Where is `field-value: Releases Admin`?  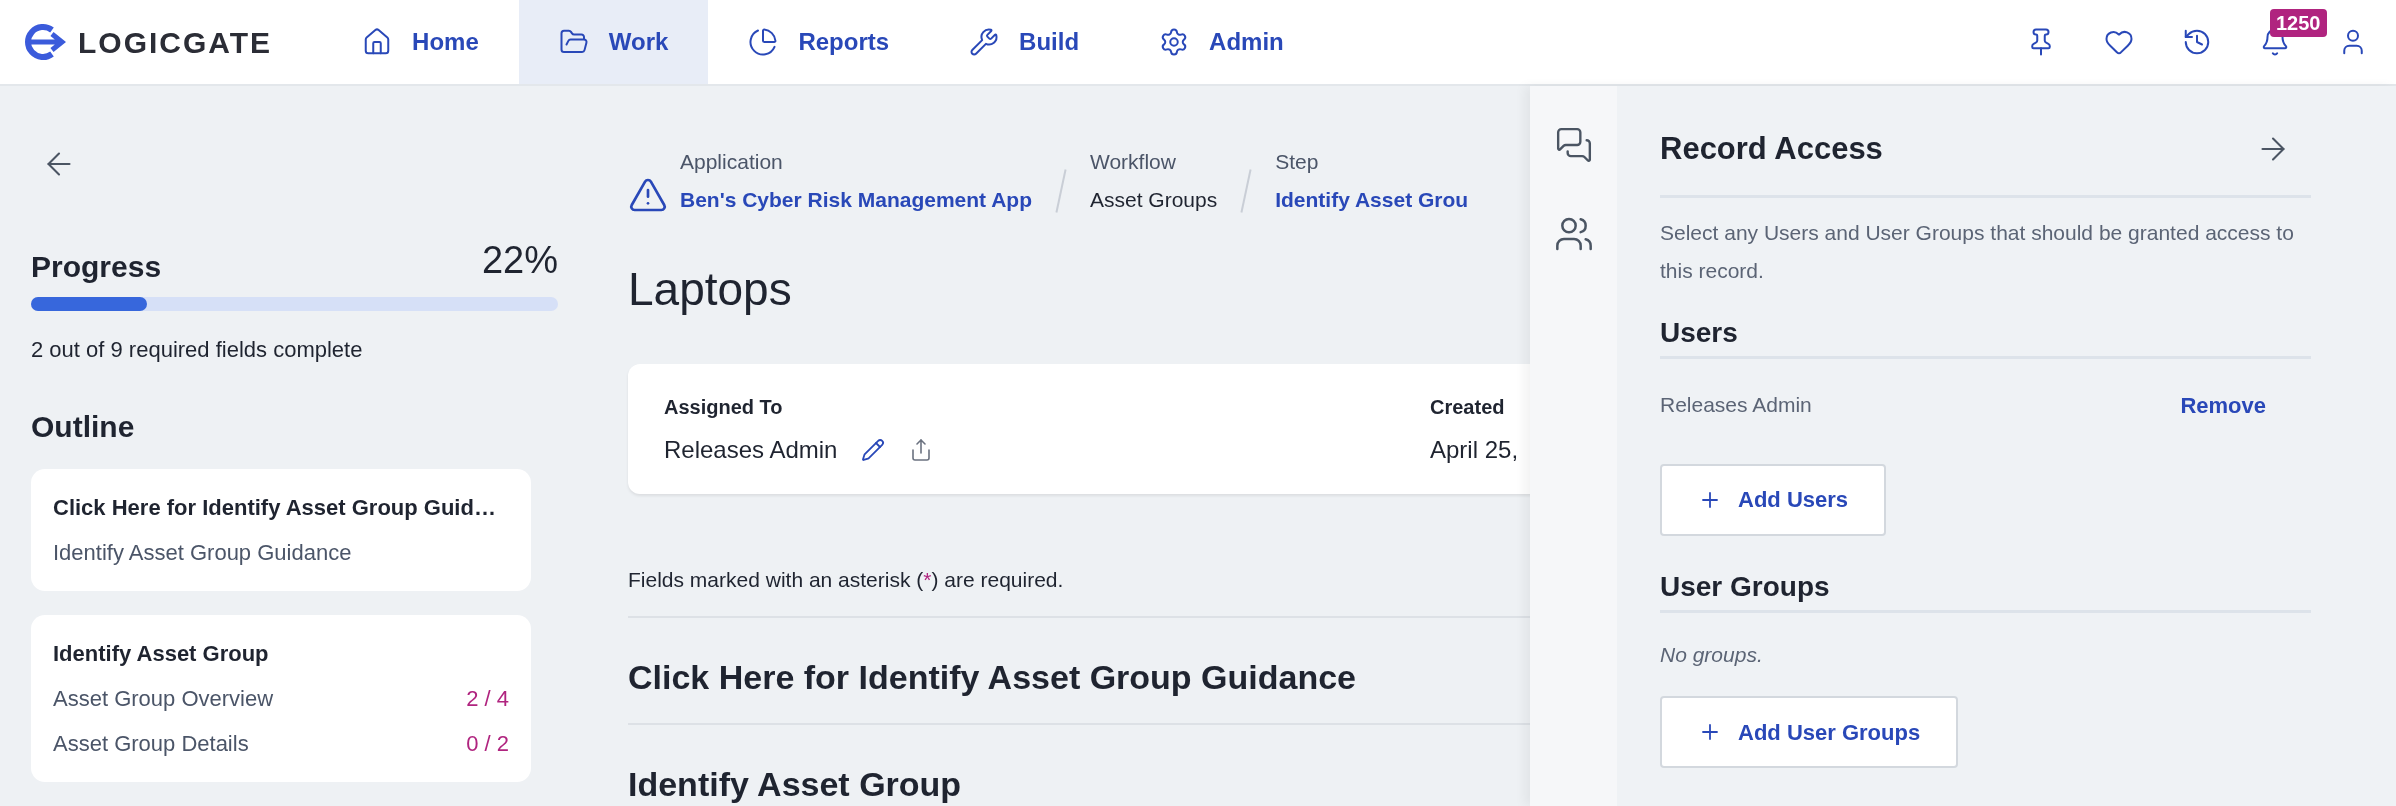
field-value: Releases Admin is located at coordinates (751, 450).